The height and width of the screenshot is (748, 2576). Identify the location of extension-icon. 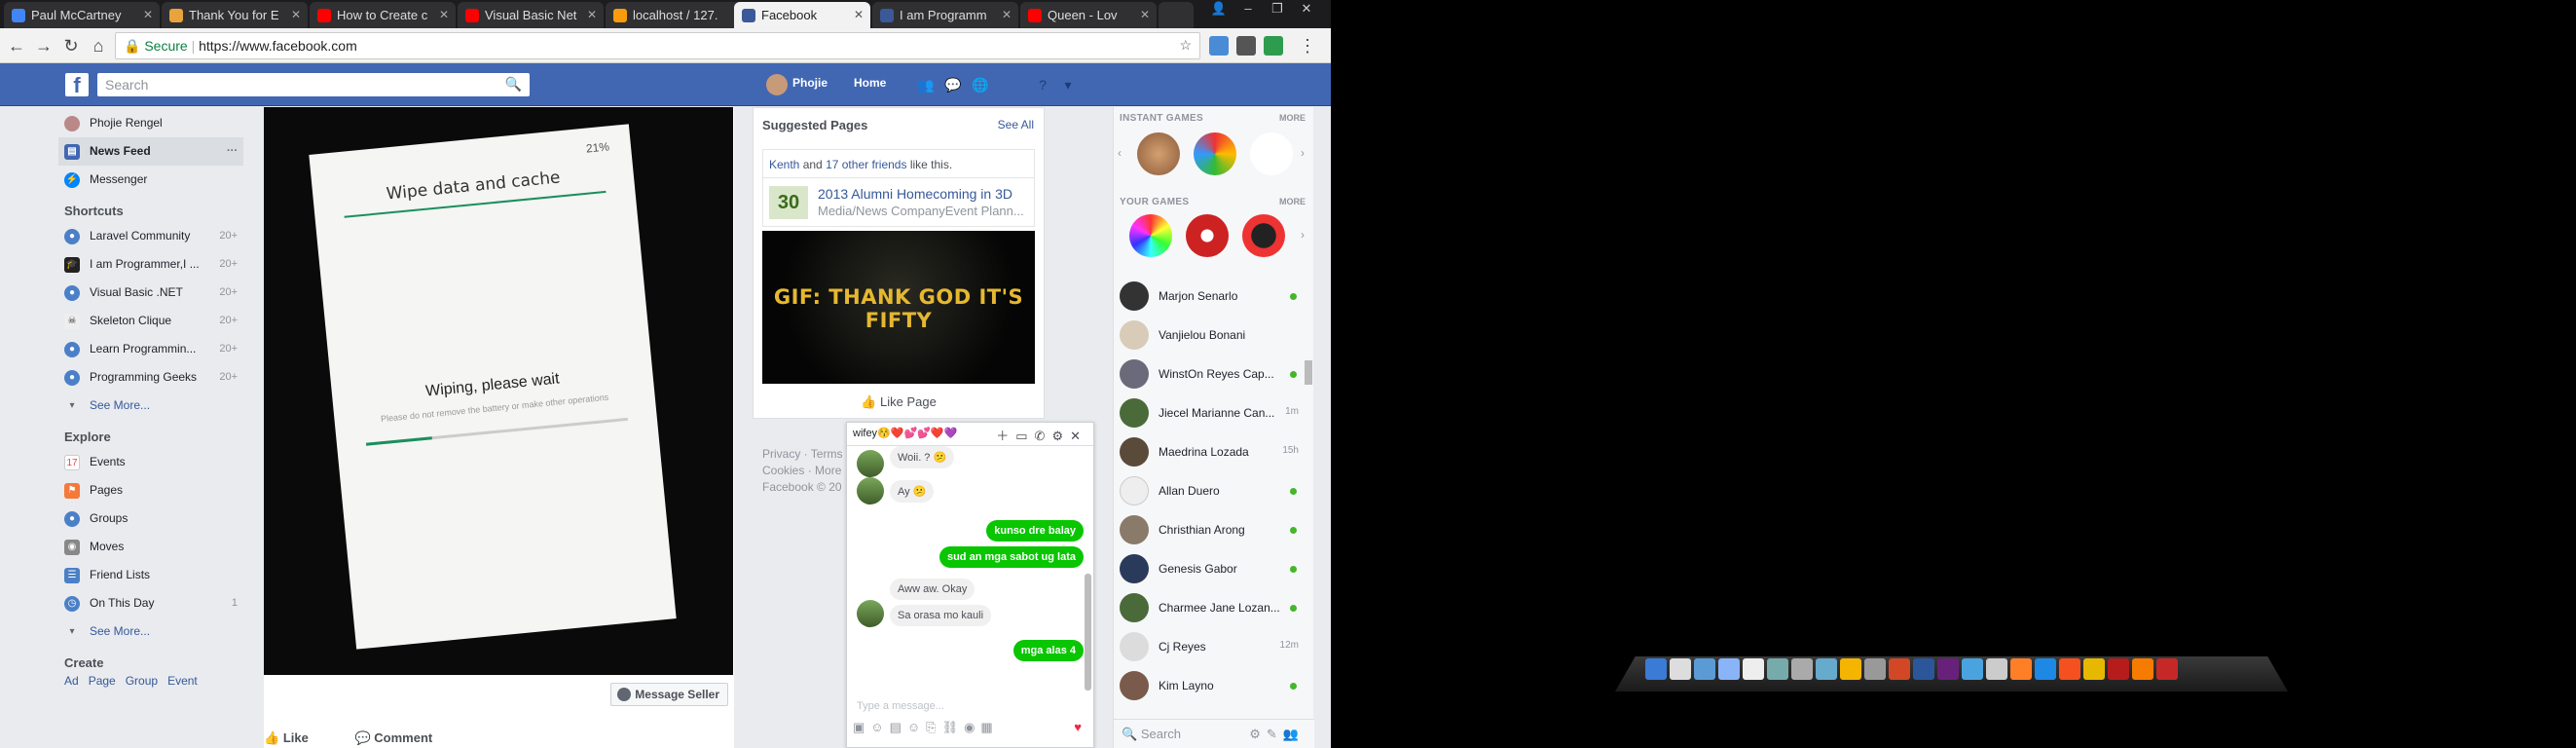
(1219, 46).